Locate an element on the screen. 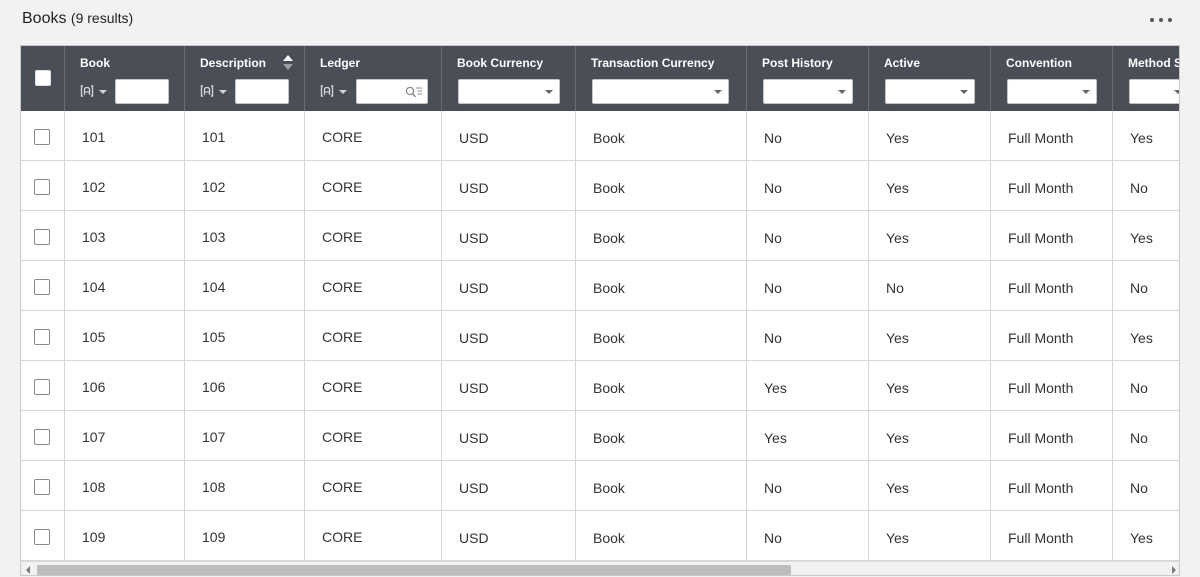  cell-book: 101 is located at coordinates (125, 136).